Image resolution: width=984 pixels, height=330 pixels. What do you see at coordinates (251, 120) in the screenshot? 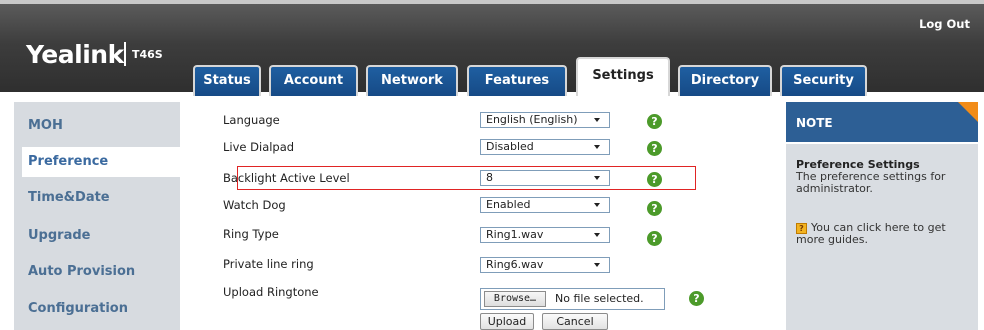
I see `language-label: Language` at bounding box center [251, 120].